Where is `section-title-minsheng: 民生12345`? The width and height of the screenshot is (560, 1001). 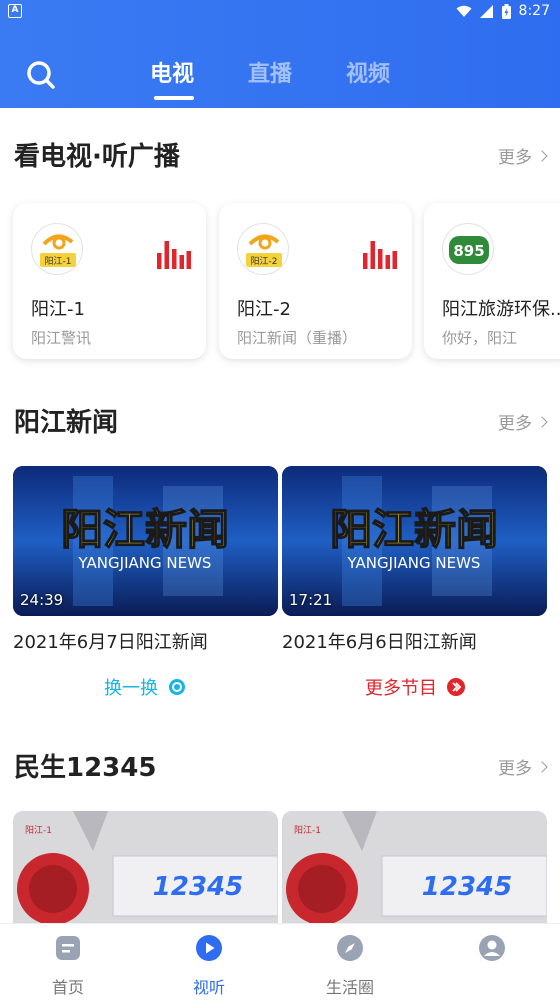 section-title-minsheng: 民生12345 is located at coordinates (85, 768).